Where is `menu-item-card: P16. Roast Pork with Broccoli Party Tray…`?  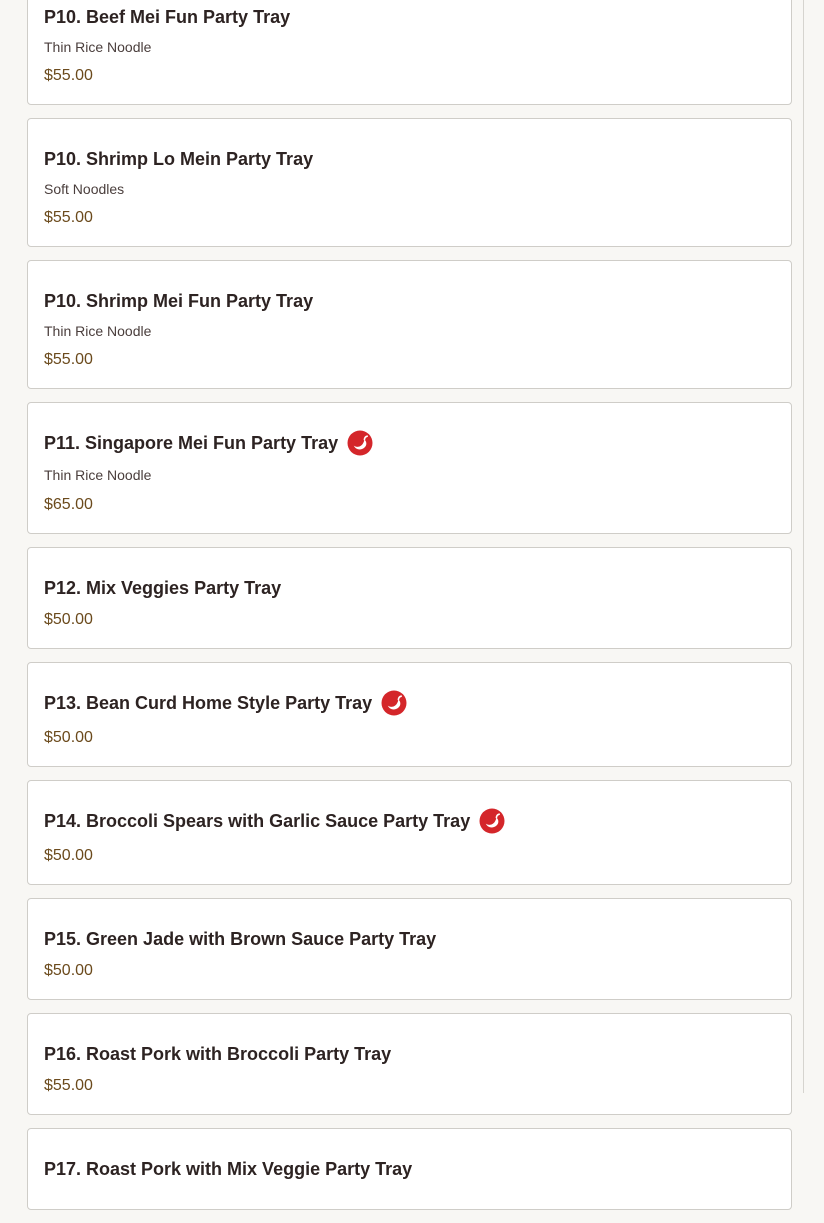 menu-item-card: P16. Roast Pork with Broccoli Party Tray… is located at coordinates (409, 1064).